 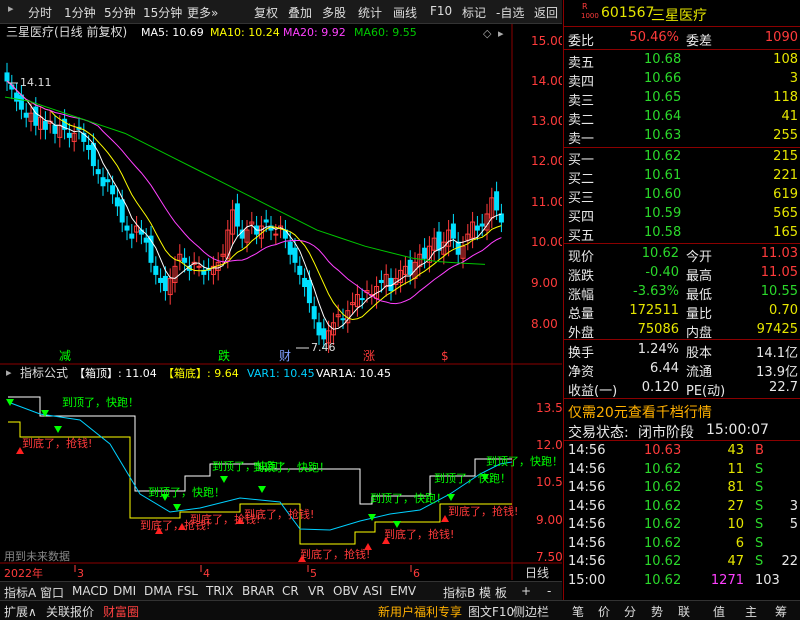 I want to click on ask-row: 卖二 10.64 41, so click(x=682, y=118).